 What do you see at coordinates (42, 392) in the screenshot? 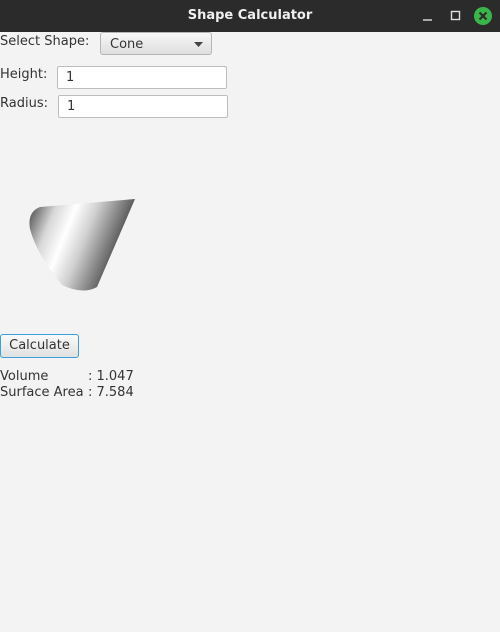
I see `surface-area-label: Surface Area` at bounding box center [42, 392].